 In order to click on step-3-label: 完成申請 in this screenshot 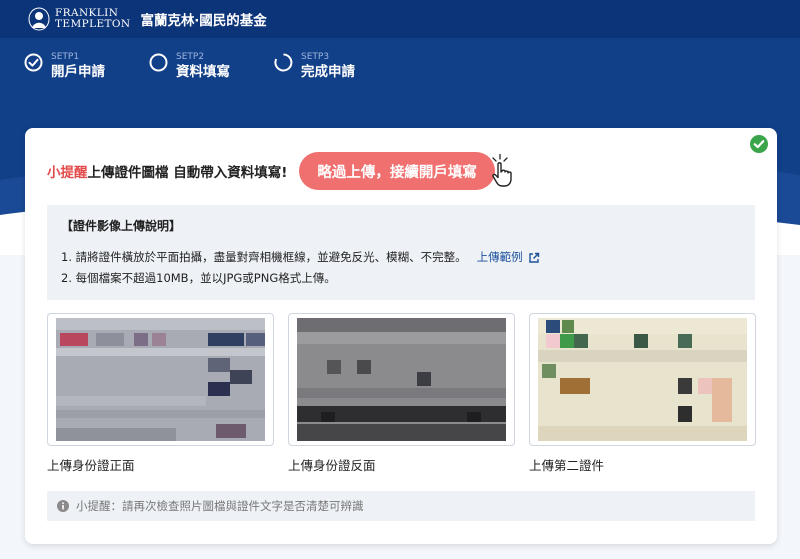, I will do `click(328, 72)`.